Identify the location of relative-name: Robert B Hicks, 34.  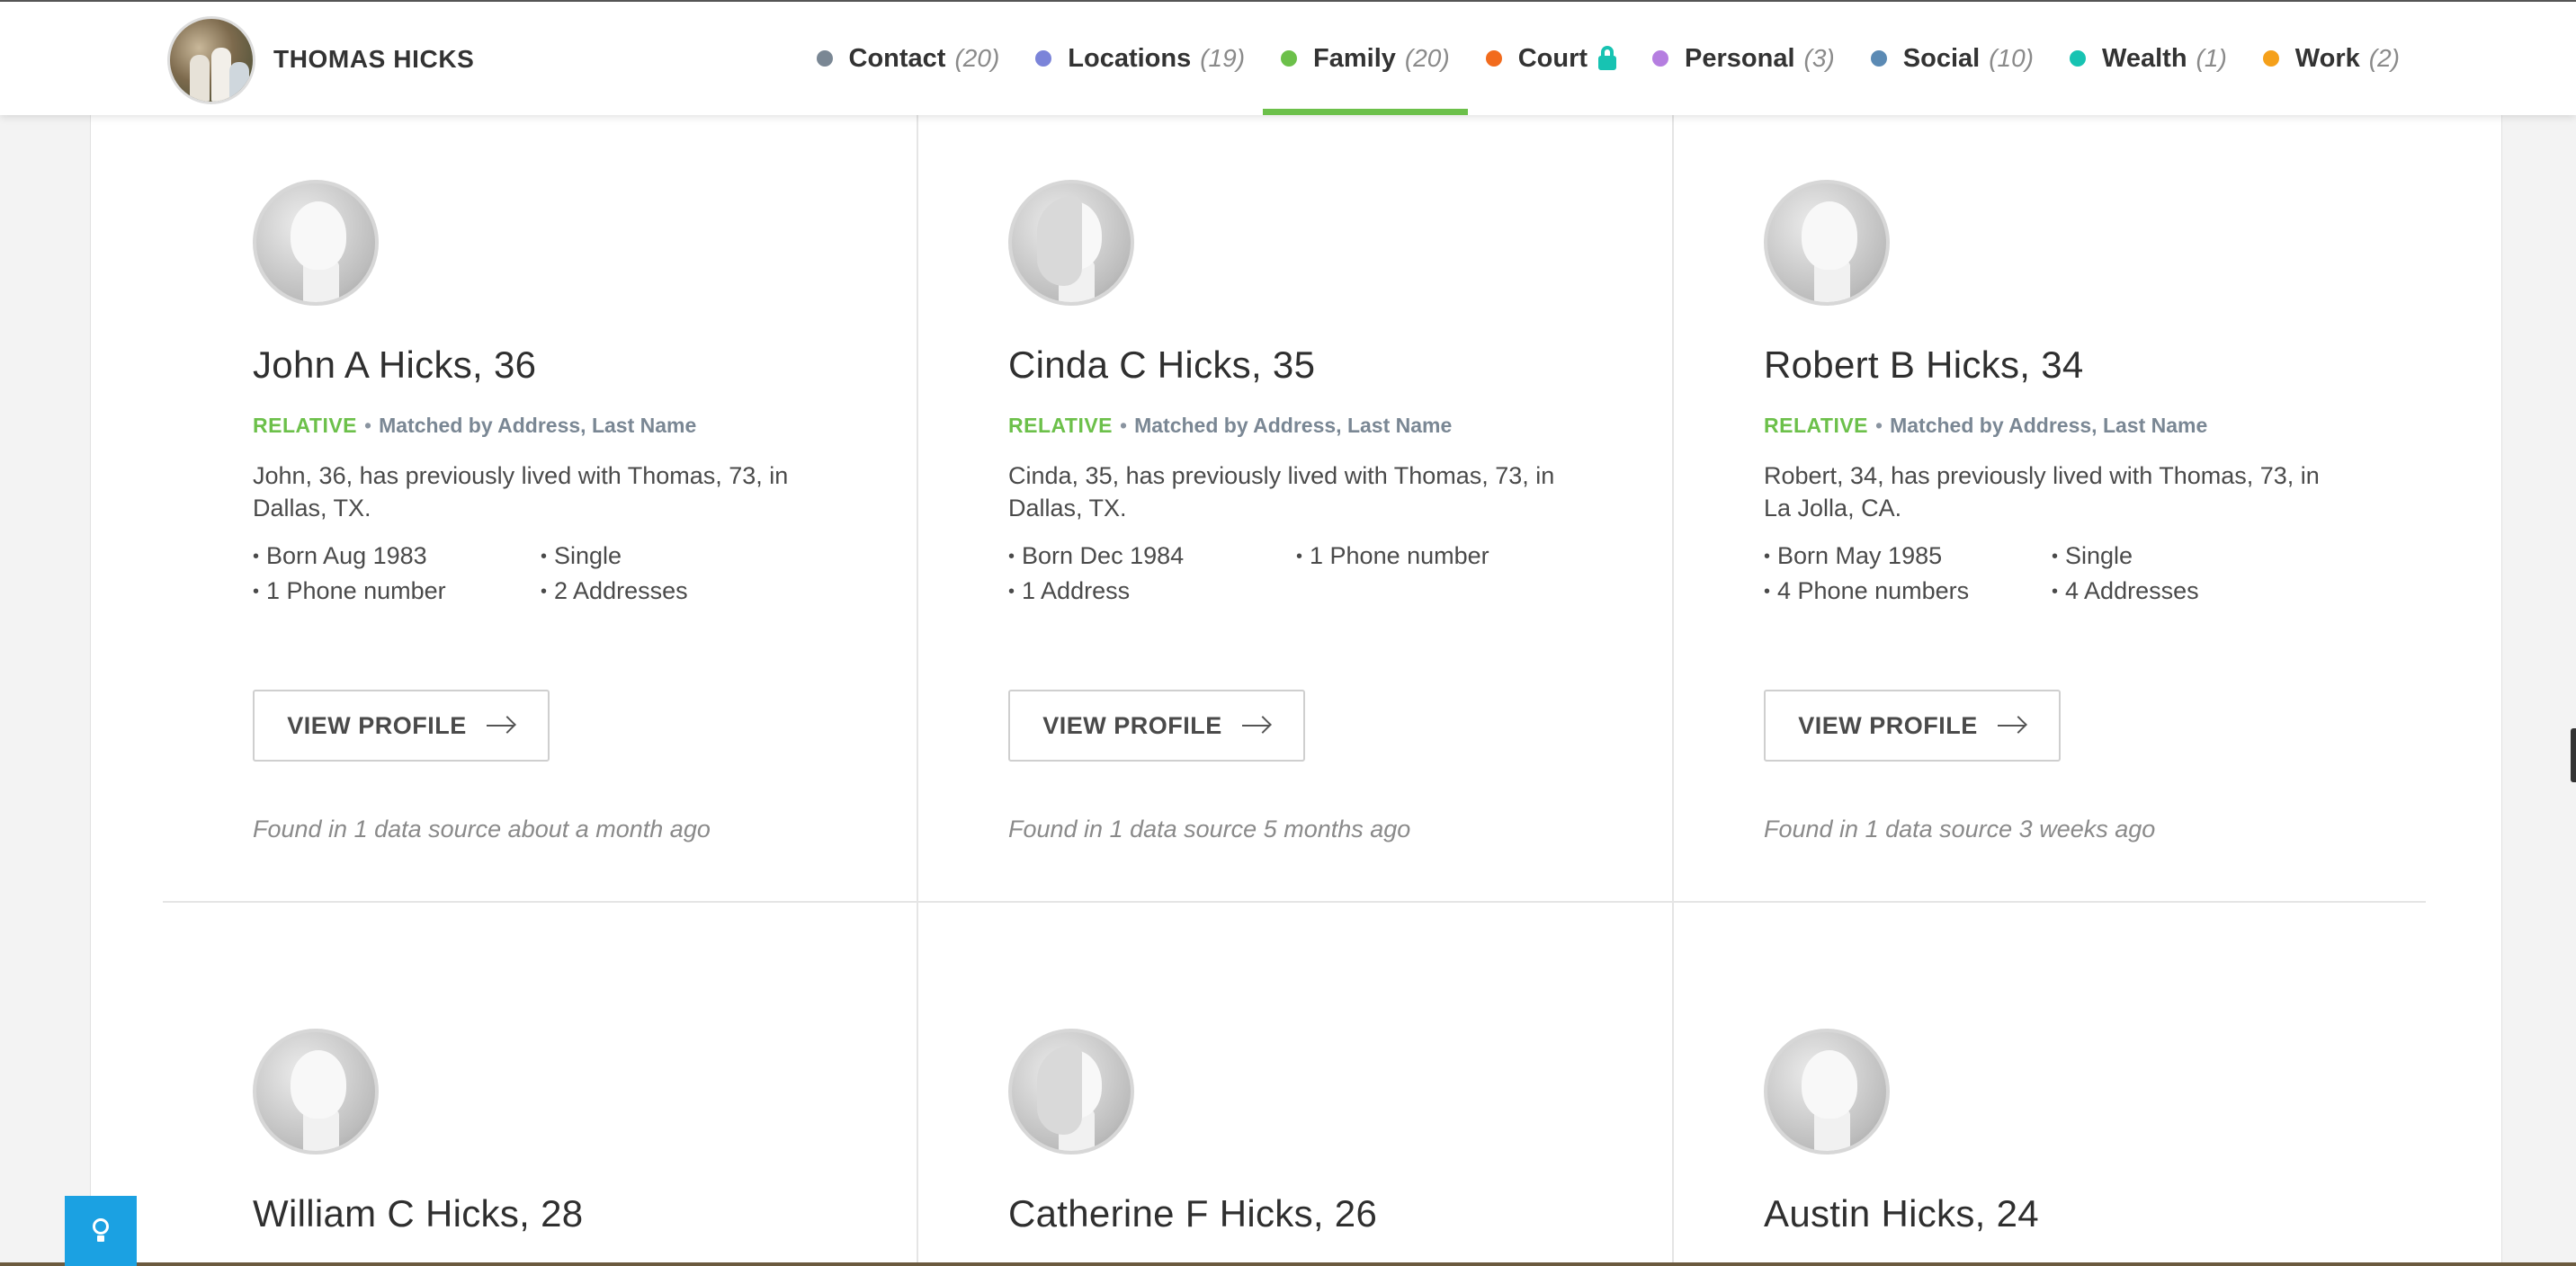
(1924, 364).